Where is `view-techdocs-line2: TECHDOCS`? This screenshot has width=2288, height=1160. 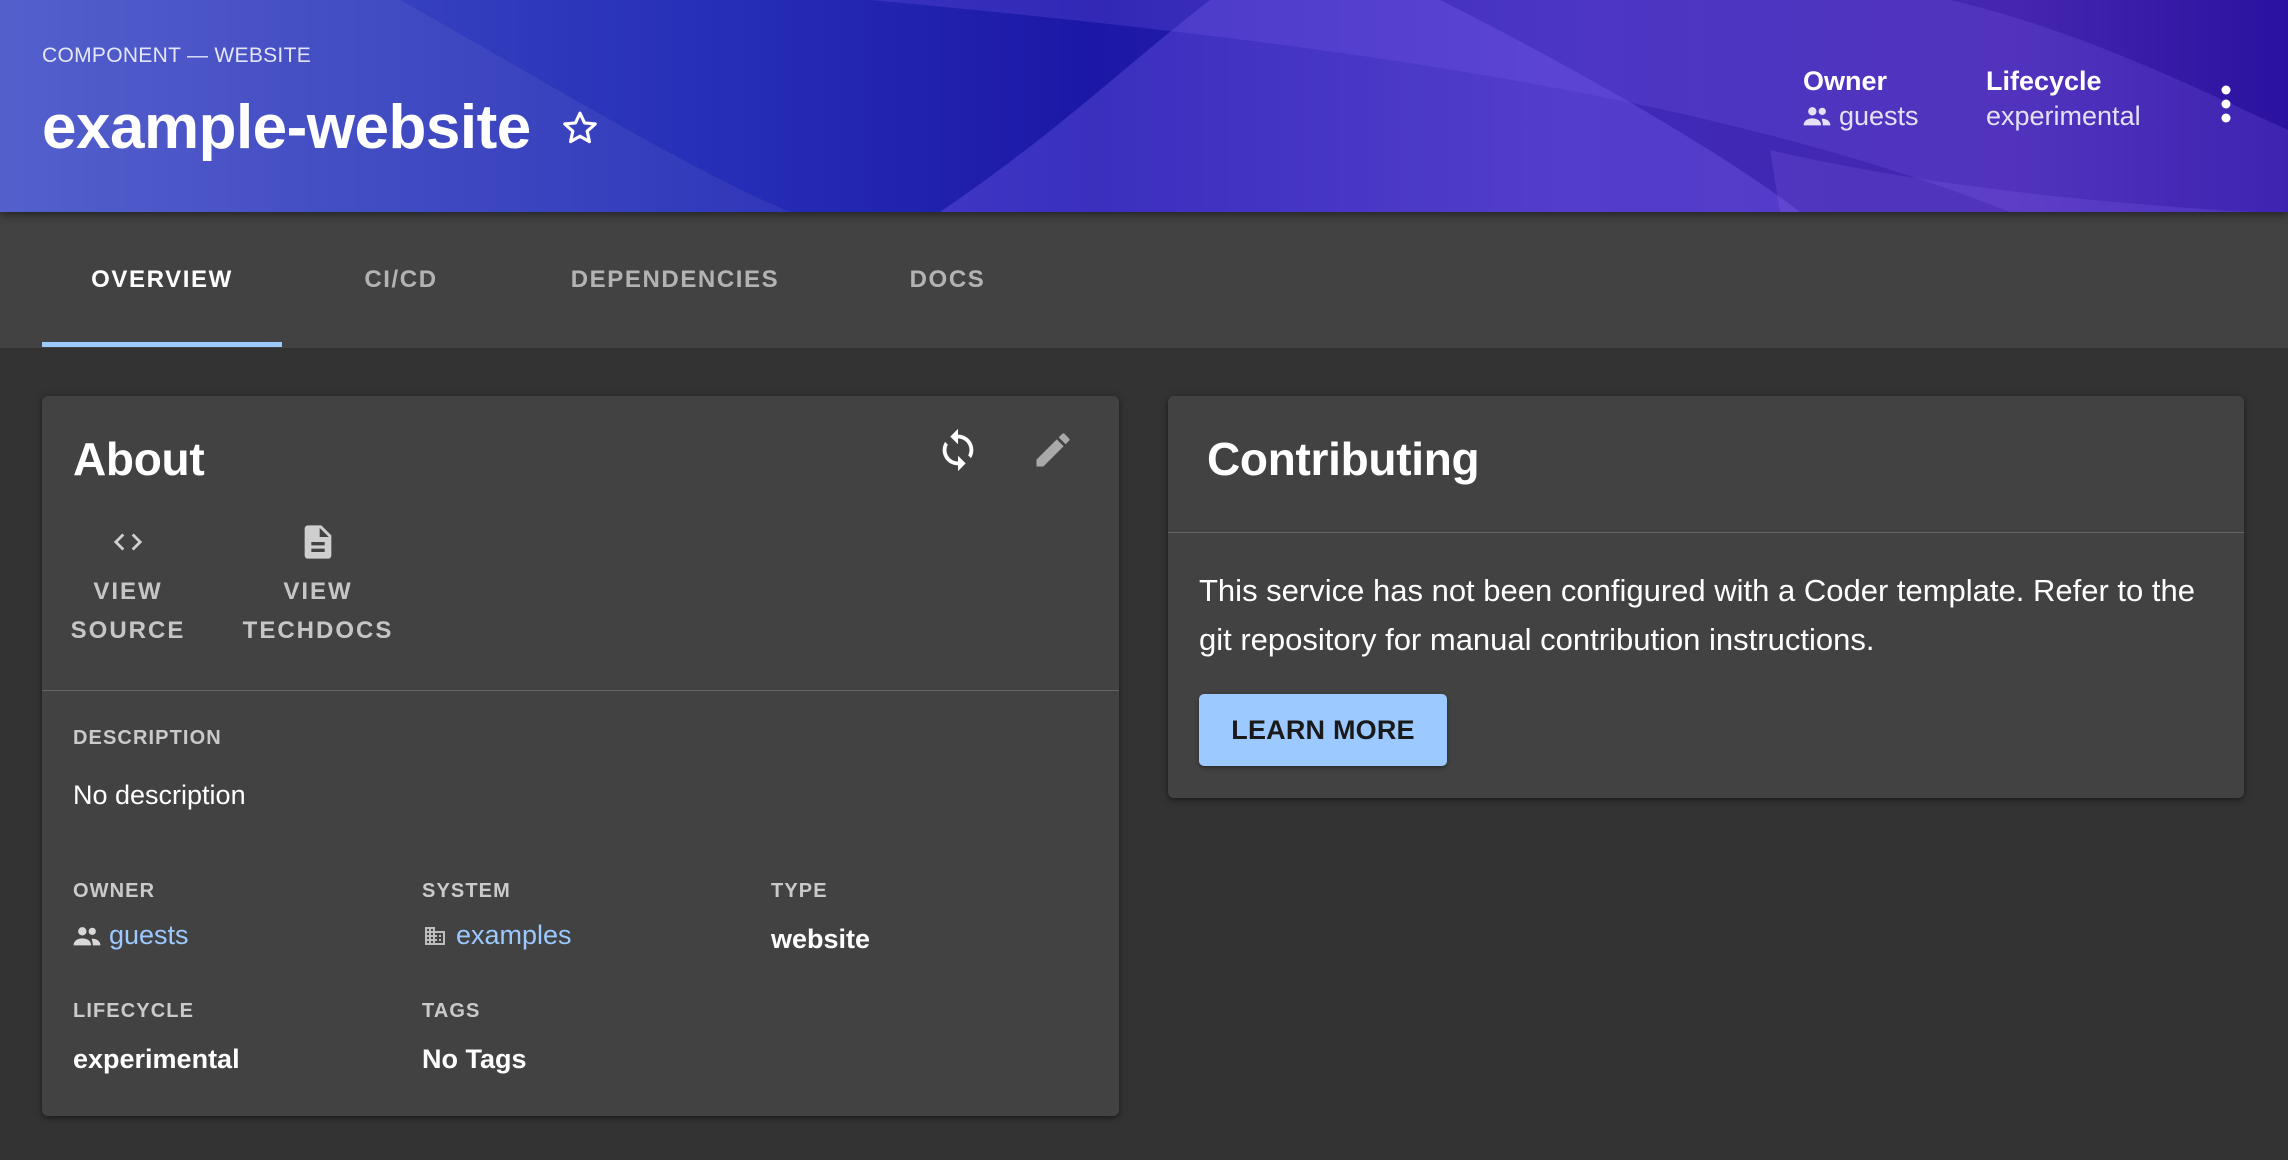
view-techdocs-line2: TECHDOCS is located at coordinates (318, 630).